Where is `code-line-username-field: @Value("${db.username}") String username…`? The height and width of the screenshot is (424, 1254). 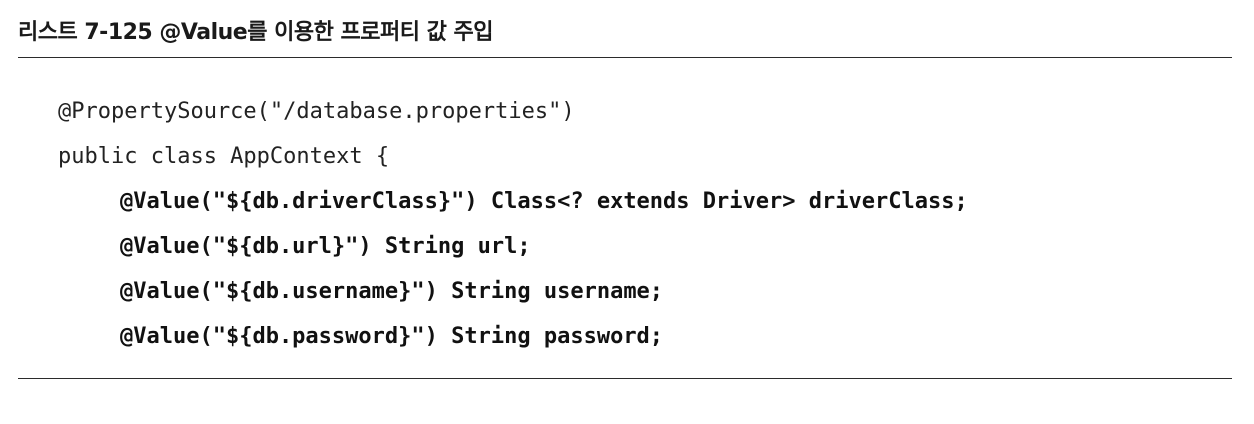 code-line-username-field: @Value("${db.username}") String username… is located at coordinates (392, 291).